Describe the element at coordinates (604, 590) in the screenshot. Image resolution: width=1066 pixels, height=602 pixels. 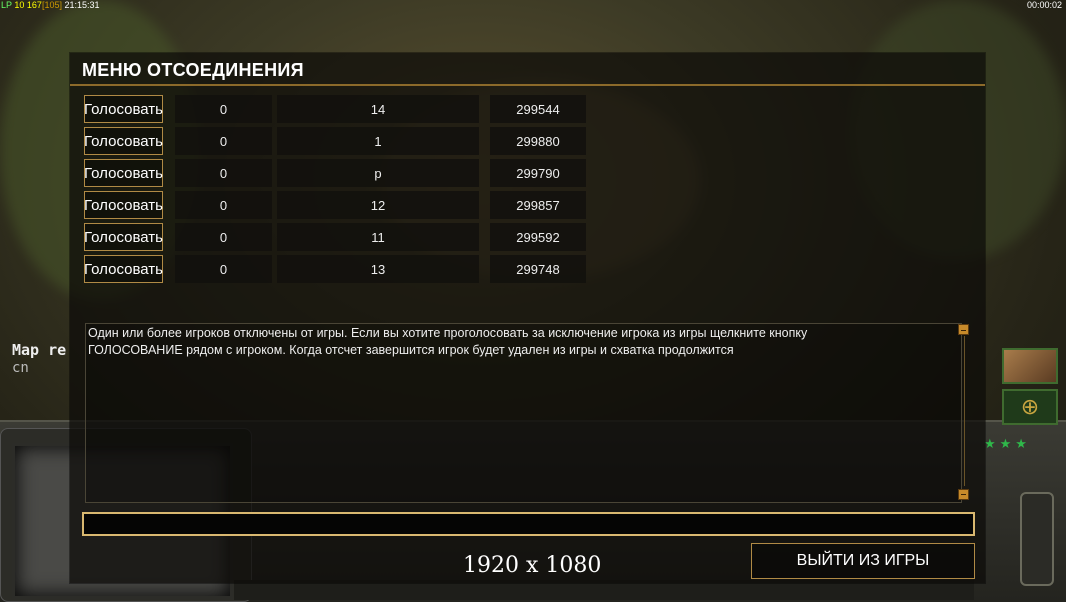
I see `bottom-strip` at that location.